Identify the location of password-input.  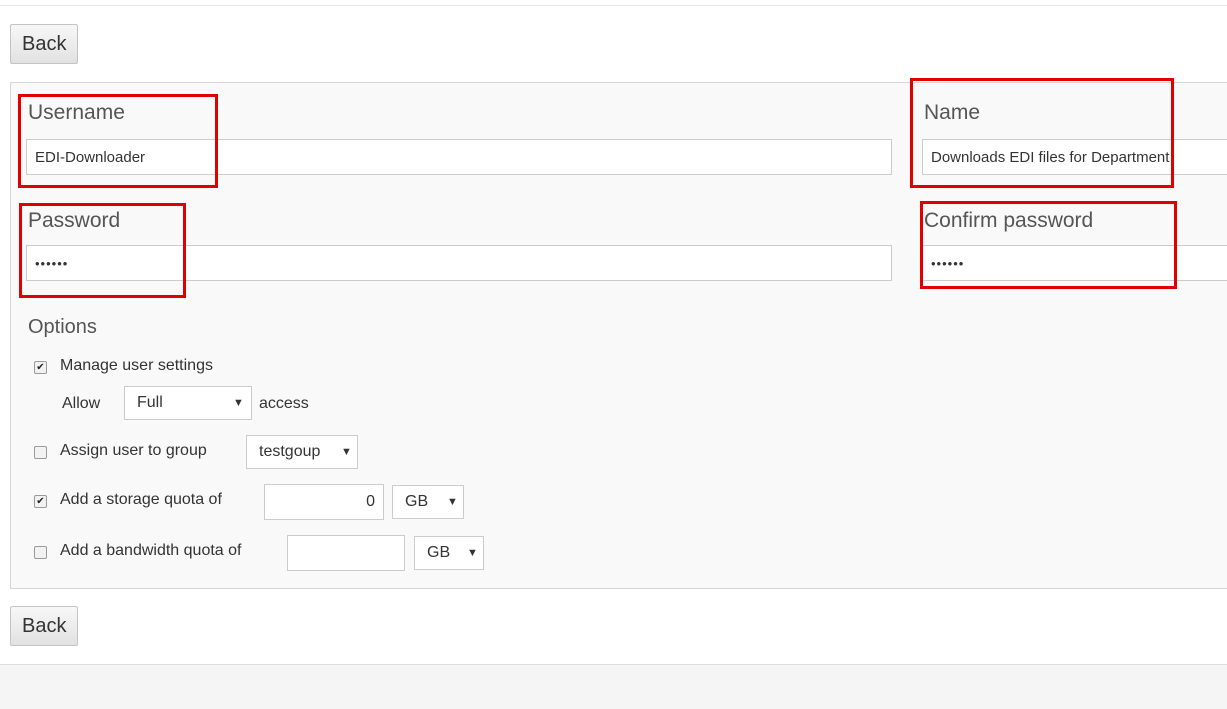
(459, 263).